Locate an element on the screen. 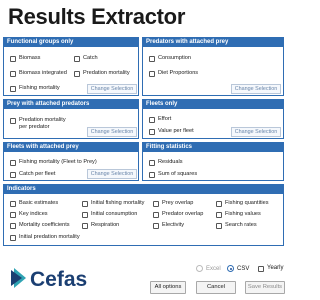 This screenshot has width=320, height=300. checkbox-label: Predator overlap is located at coordinates (183, 214).